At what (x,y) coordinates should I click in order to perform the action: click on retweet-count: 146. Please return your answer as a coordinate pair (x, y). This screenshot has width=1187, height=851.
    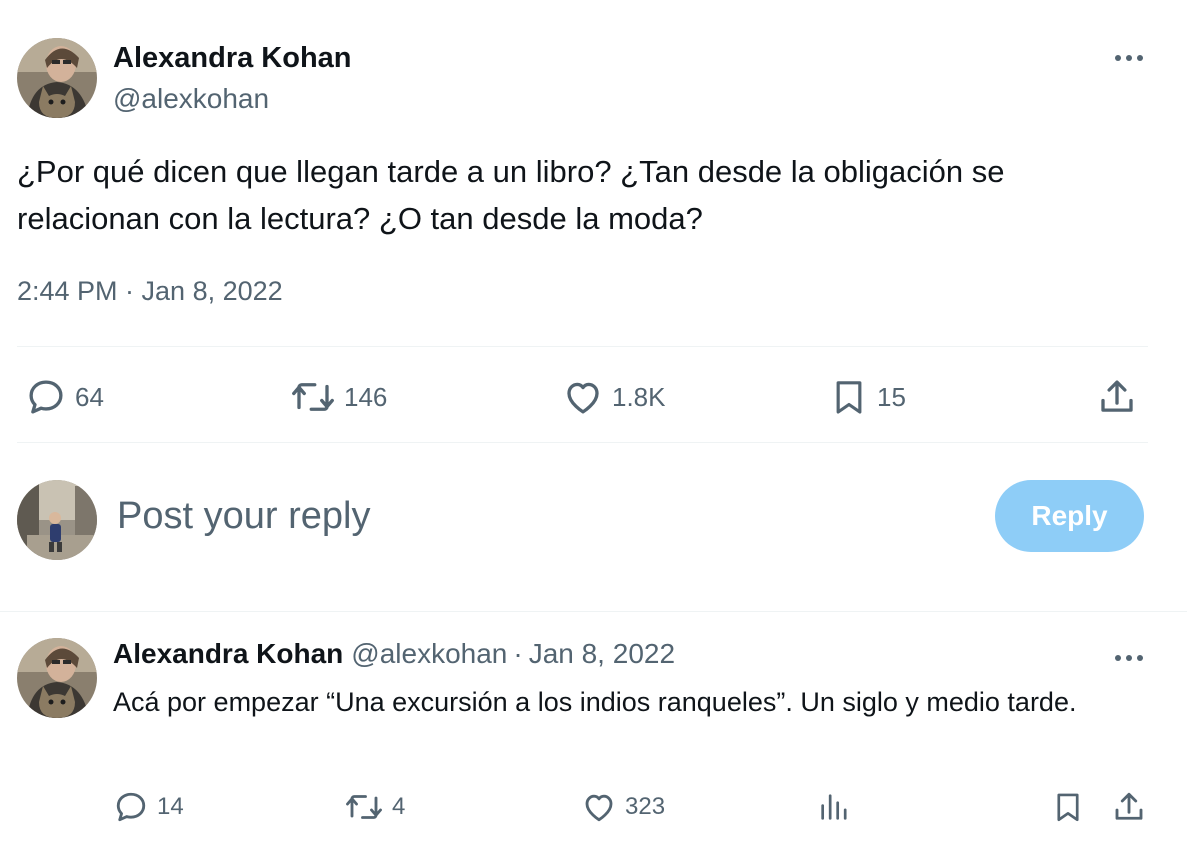
    Looking at the image, I should click on (366, 396).